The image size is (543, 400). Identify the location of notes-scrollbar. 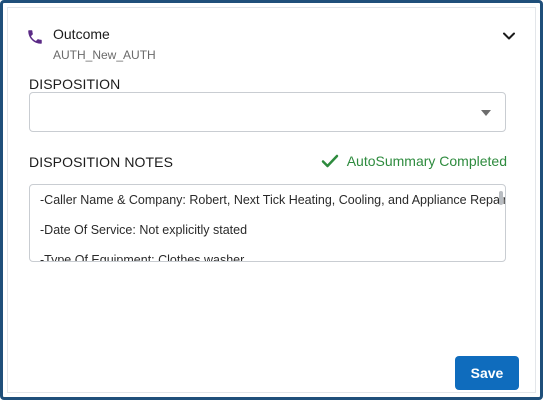
(501, 198).